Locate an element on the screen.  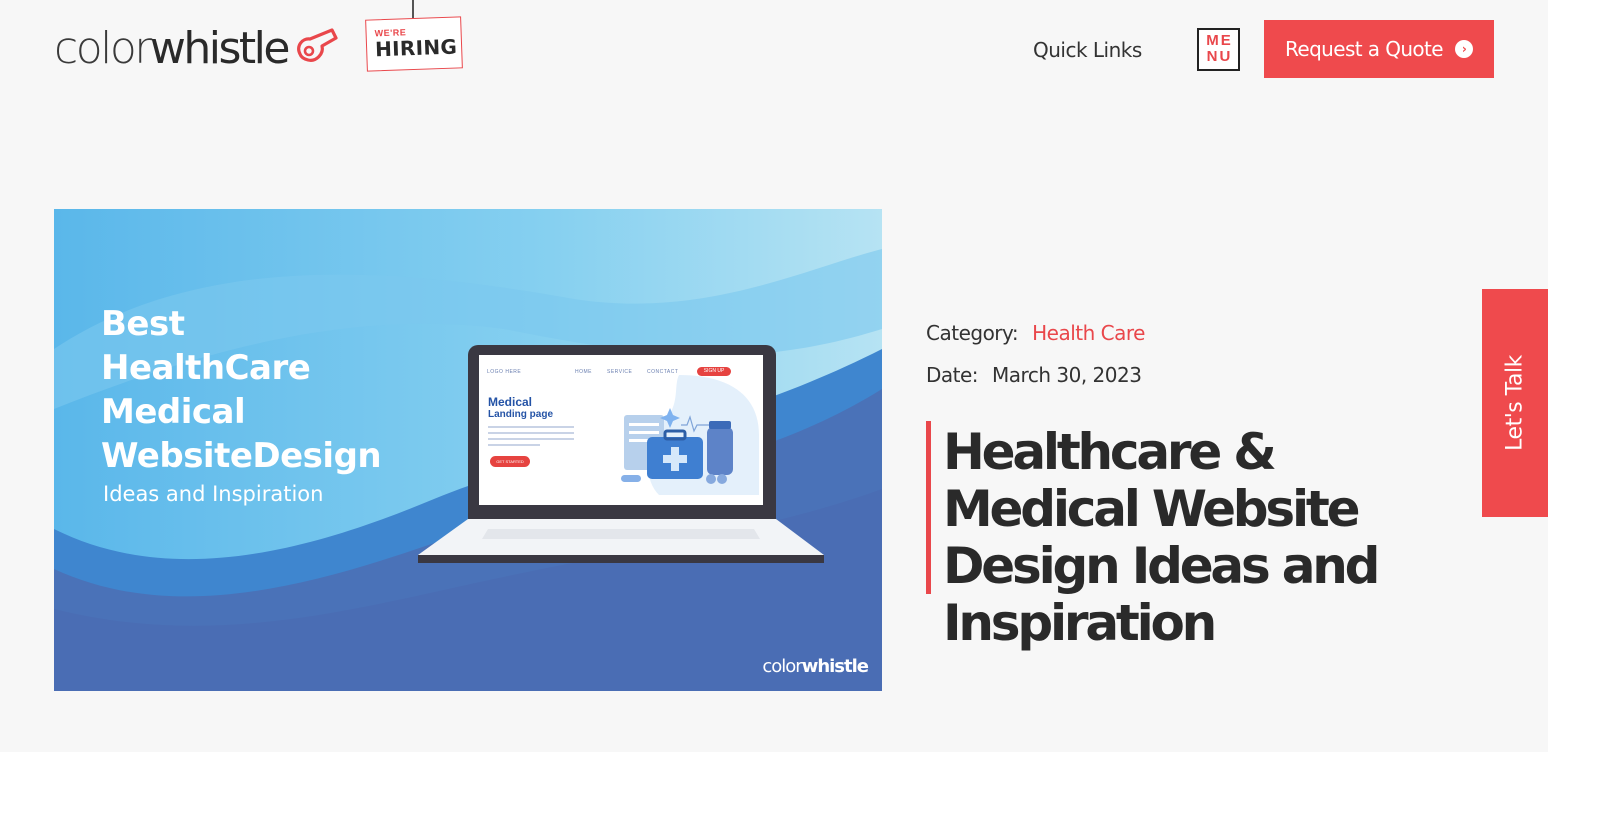
laptop-base is located at coordinates (621, 541).